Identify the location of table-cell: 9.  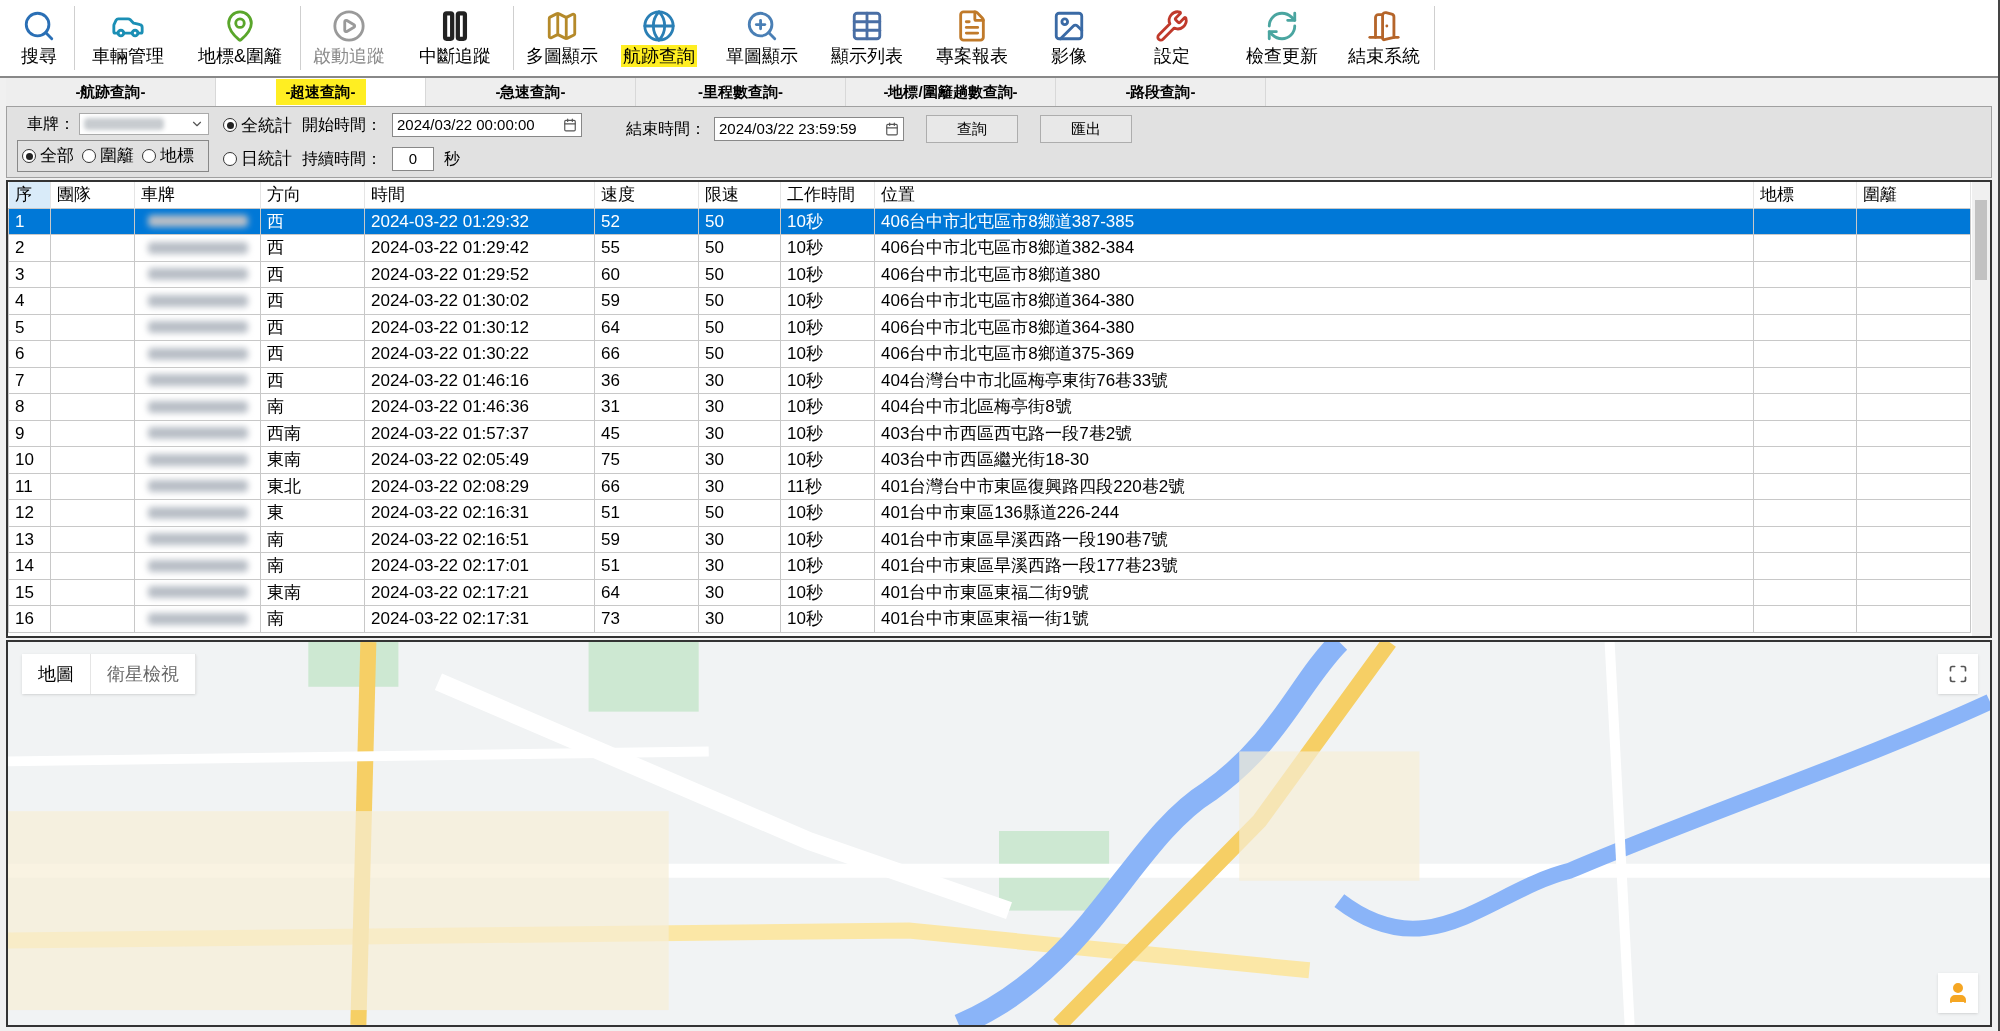
(20, 433).